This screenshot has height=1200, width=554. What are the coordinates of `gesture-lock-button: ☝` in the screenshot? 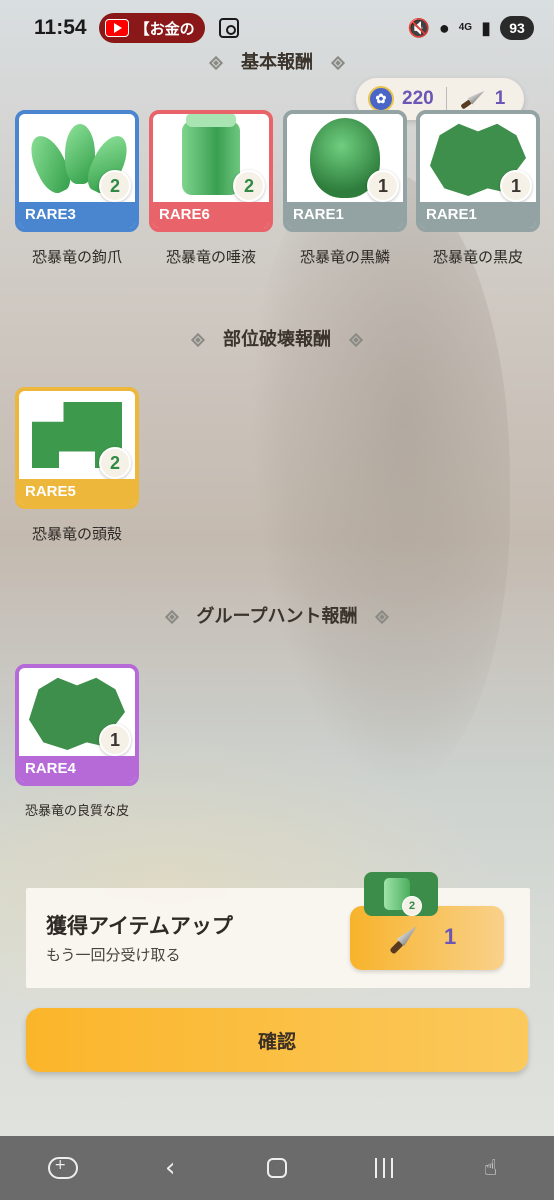 It's located at (491, 1168).